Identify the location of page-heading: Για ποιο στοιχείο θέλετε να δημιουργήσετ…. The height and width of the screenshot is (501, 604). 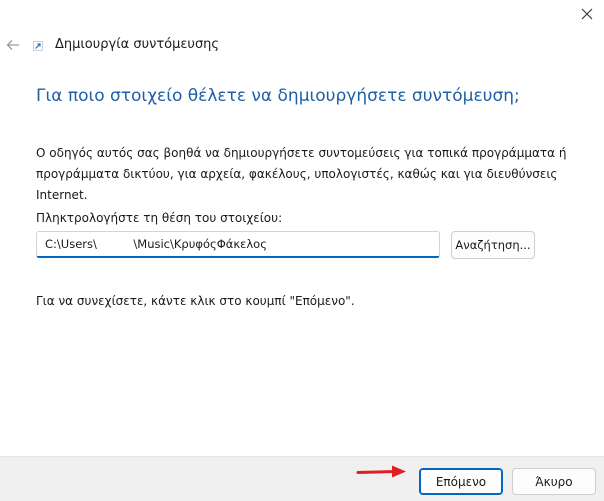
(278, 96).